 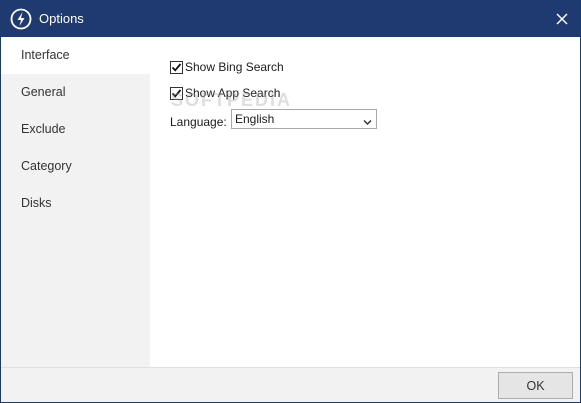 I want to click on close-icon, so click(x=562, y=19).